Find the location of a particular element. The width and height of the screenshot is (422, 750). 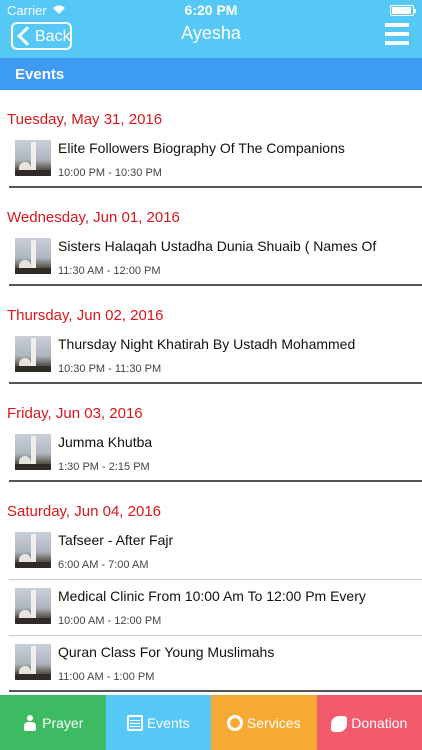

lifebuoy-icon is located at coordinates (234, 722).